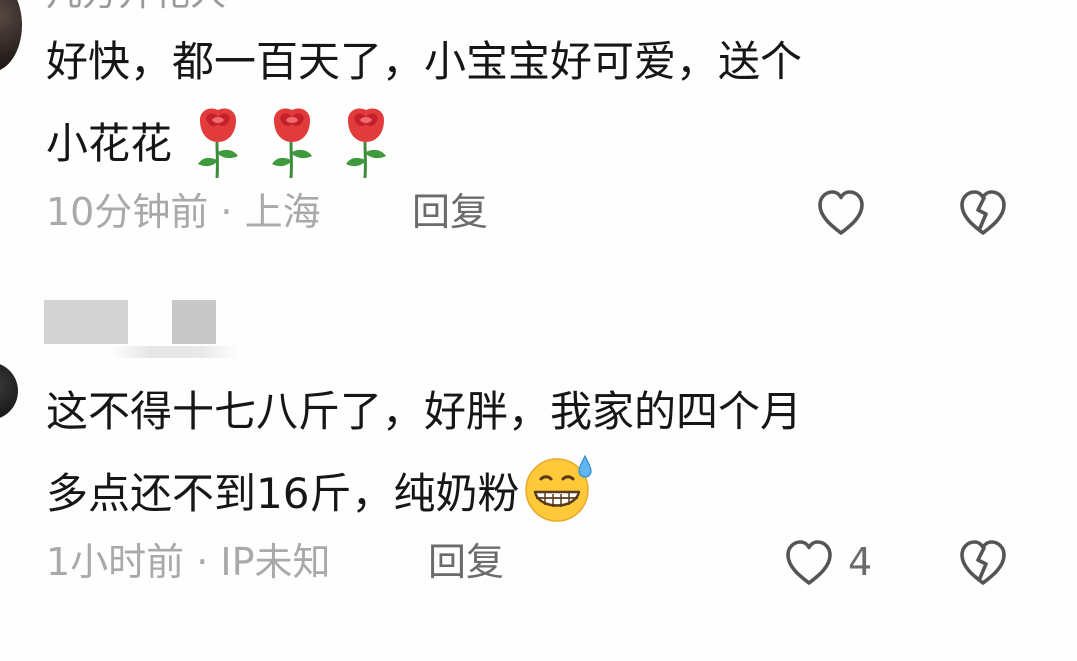 This screenshot has height=661, width=1077. What do you see at coordinates (136, 6) in the screenshot?
I see `comment-username: 凡方开花人` at bounding box center [136, 6].